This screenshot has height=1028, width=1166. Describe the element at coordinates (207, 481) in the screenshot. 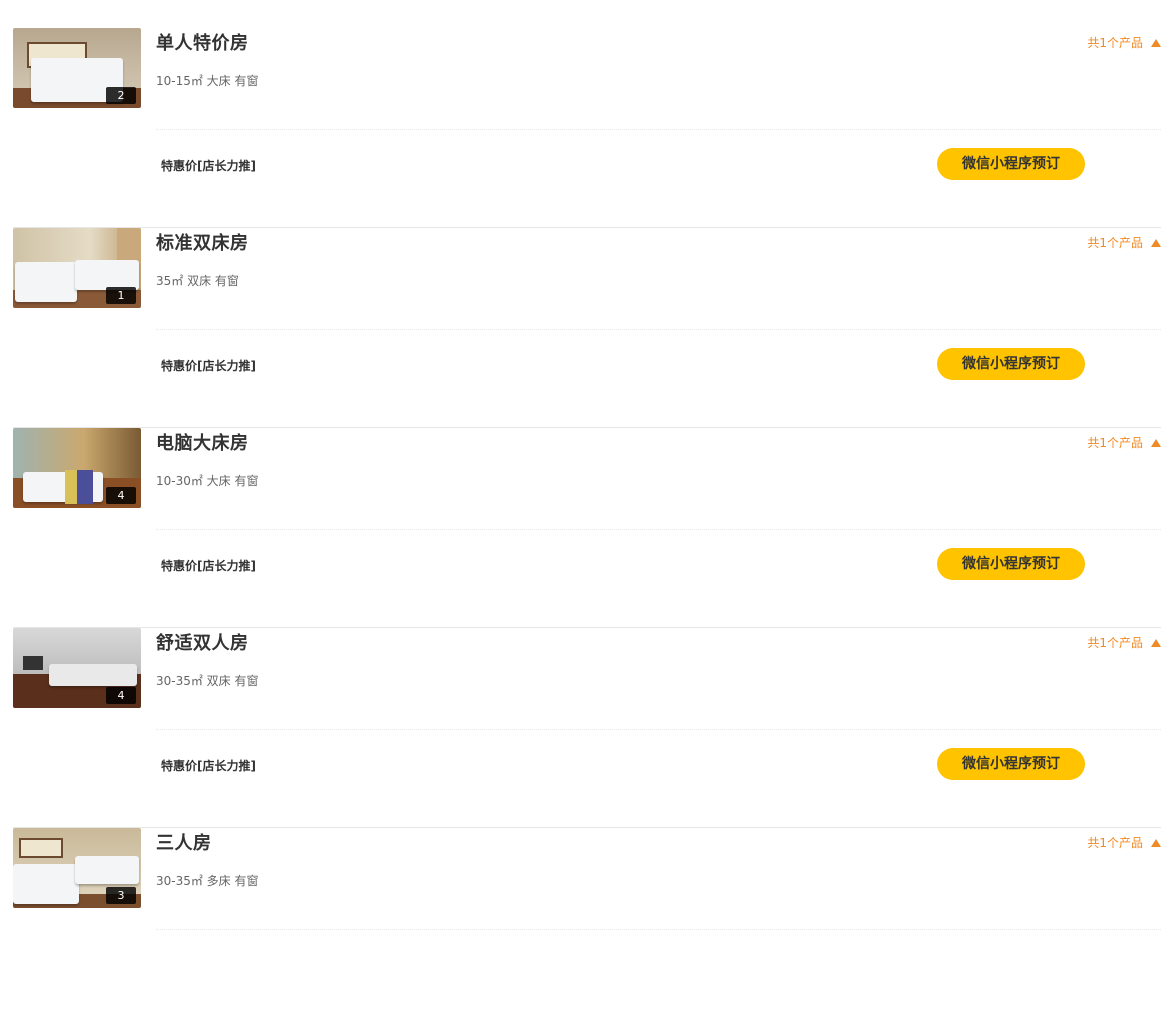

I see `room-spec: 10-30㎡ 大床 有窗` at that location.